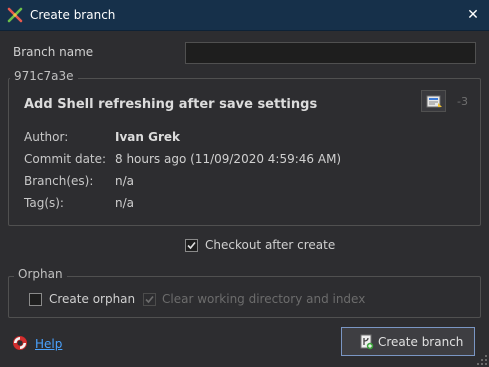  What do you see at coordinates (73, 15) in the screenshot?
I see `window-title: Create branch` at bounding box center [73, 15].